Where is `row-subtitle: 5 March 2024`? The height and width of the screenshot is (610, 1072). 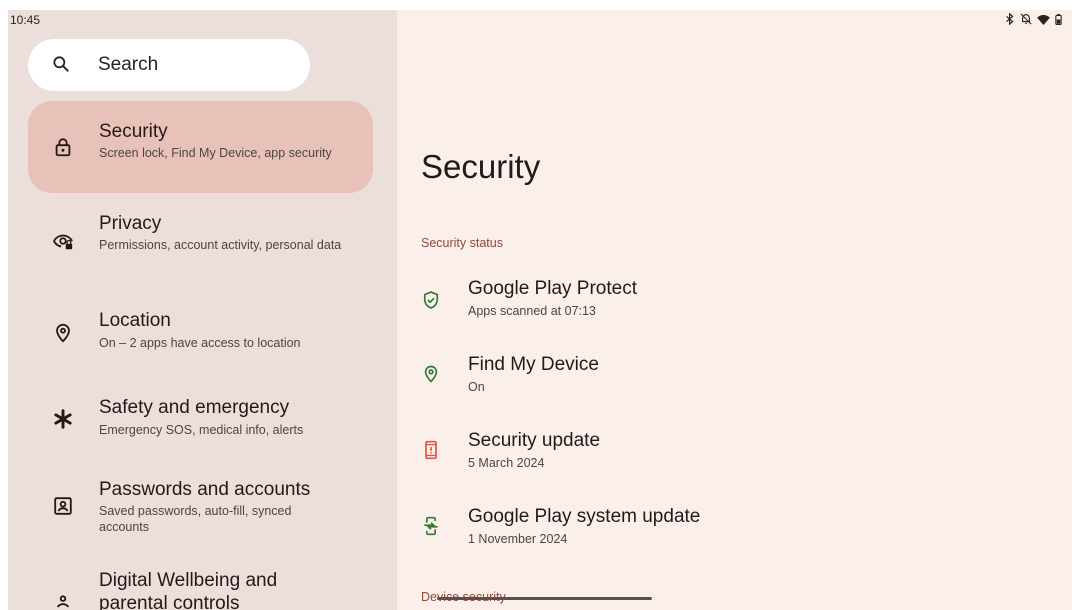
row-subtitle: 5 March 2024 is located at coordinates (506, 463).